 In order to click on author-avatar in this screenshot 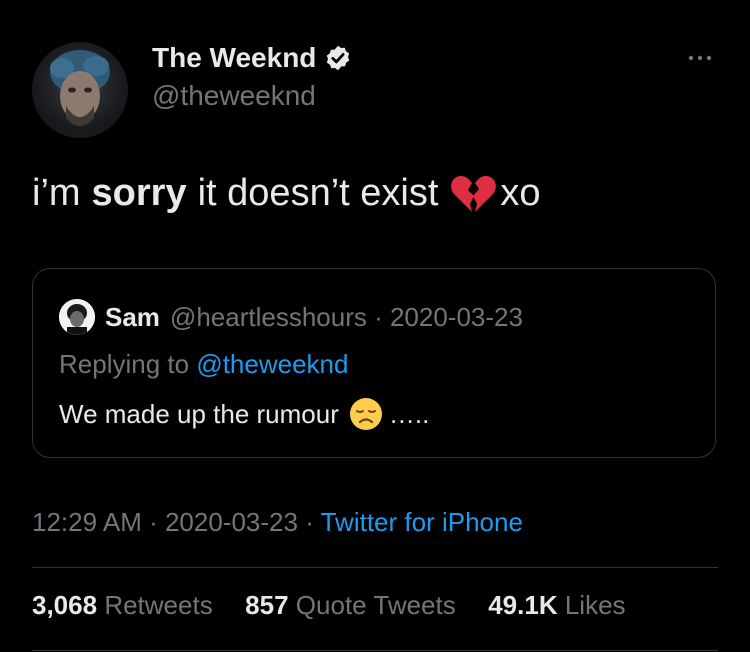, I will do `click(80, 90)`.